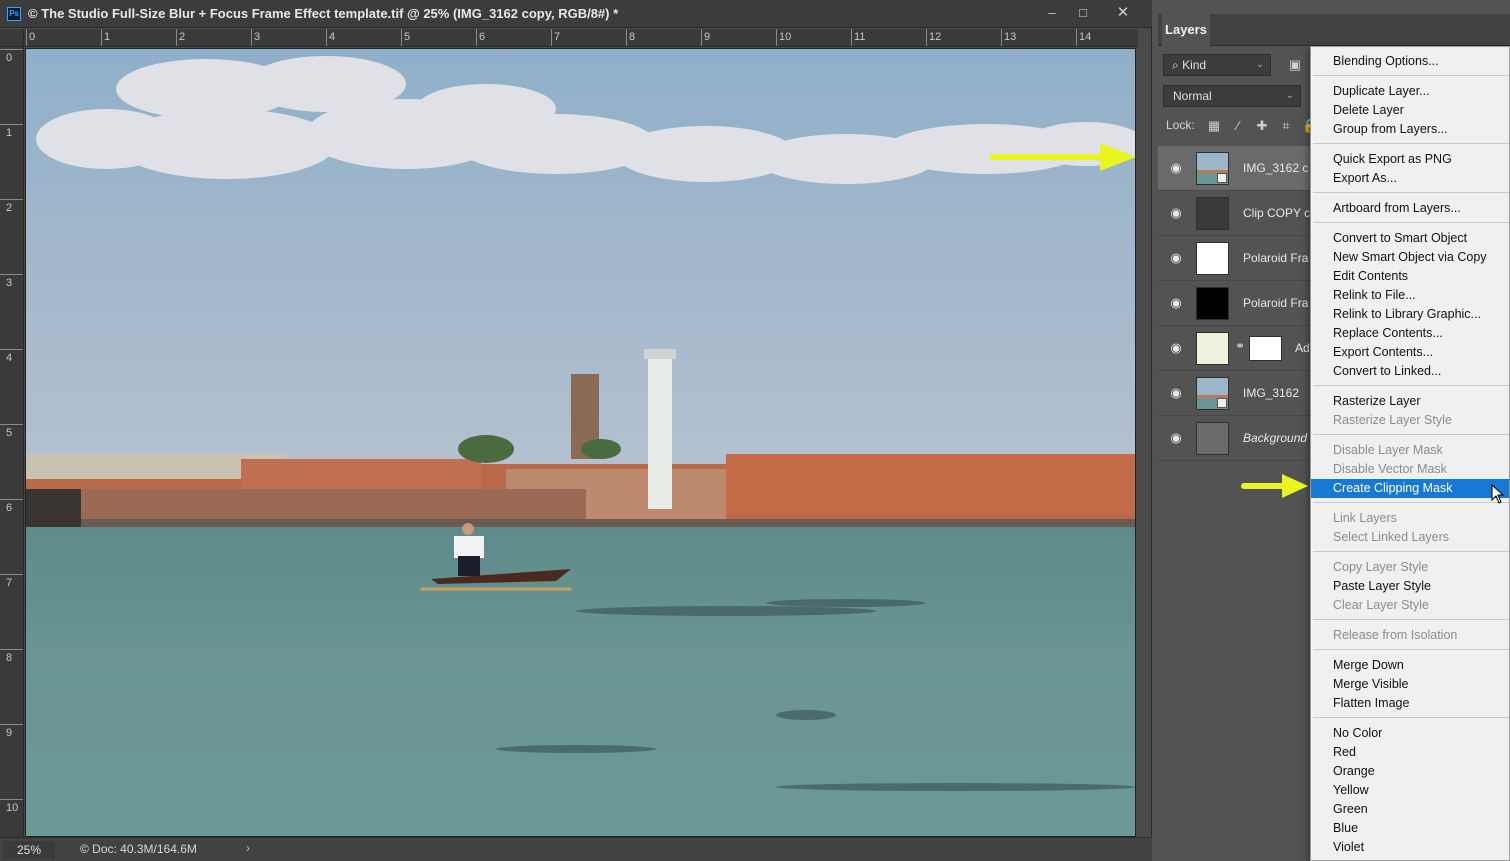 The width and height of the screenshot is (1510, 861). Describe the element at coordinates (1302, 348) in the screenshot. I see `layer-name: Ad` at that location.